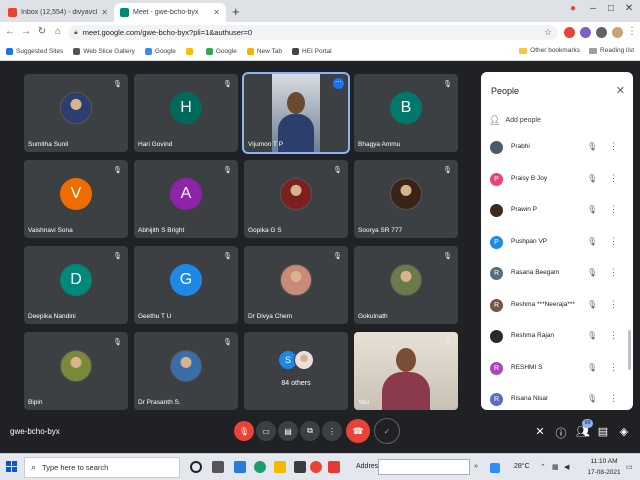  What do you see at coordinates (186, 113) in the screenshot?
I see `participant-tile: H Hari Govind 🎙︎` at bounding box center [186, 113].